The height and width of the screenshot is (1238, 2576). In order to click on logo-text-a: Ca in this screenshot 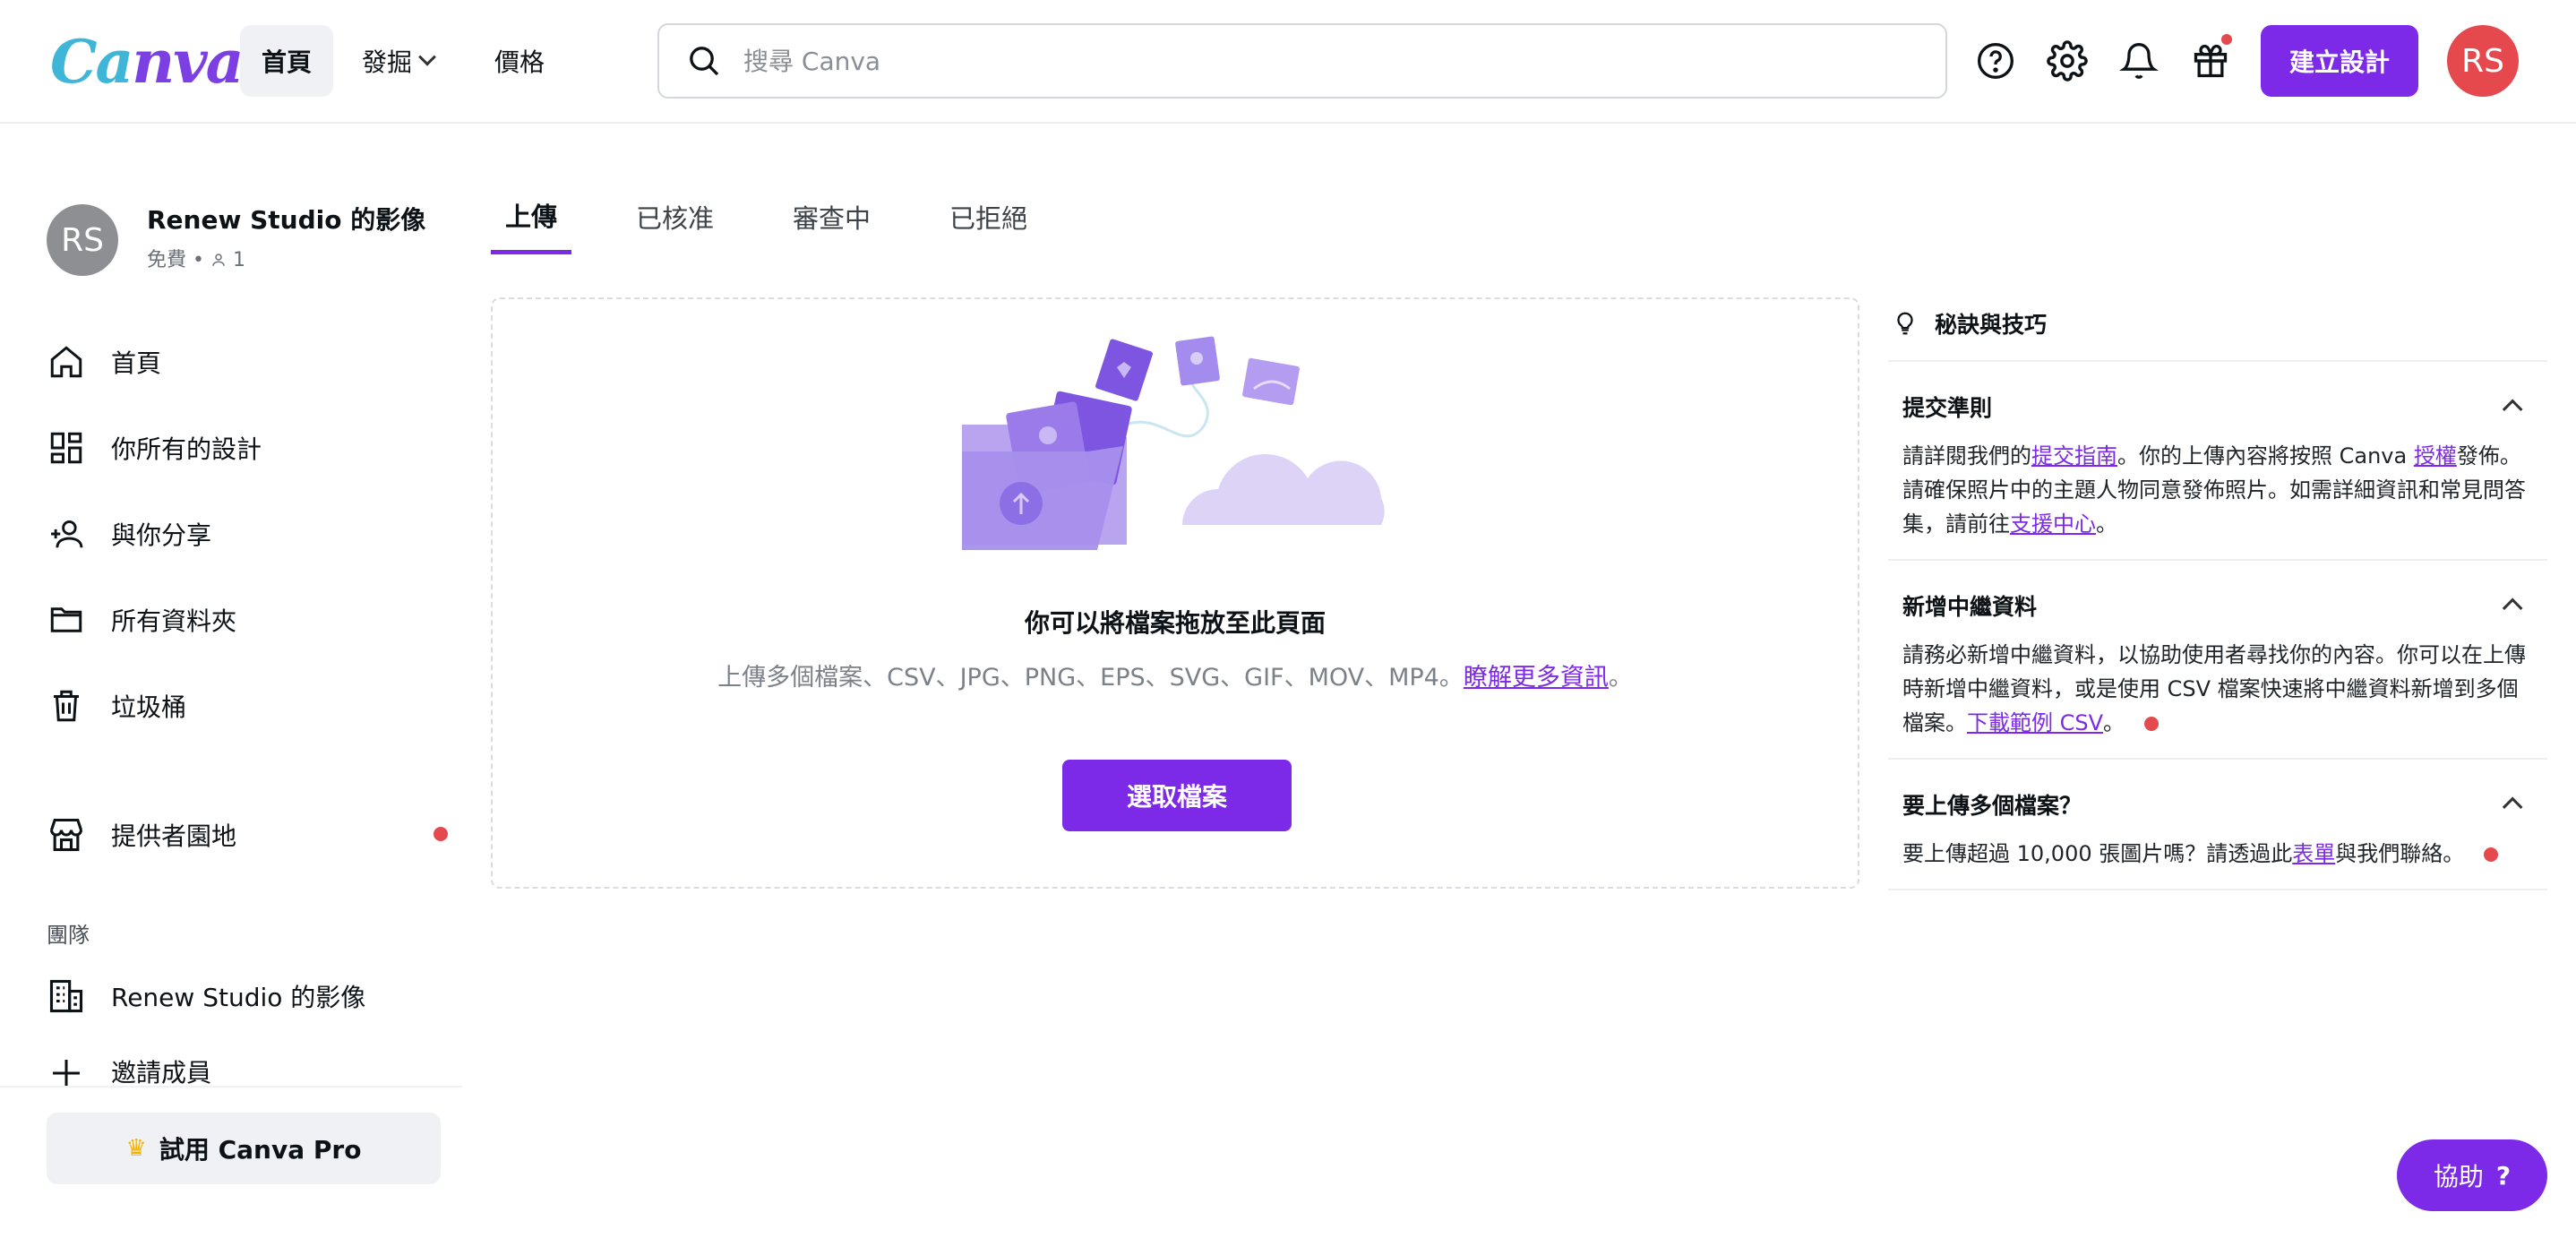, I will do `click(91, 62)`.